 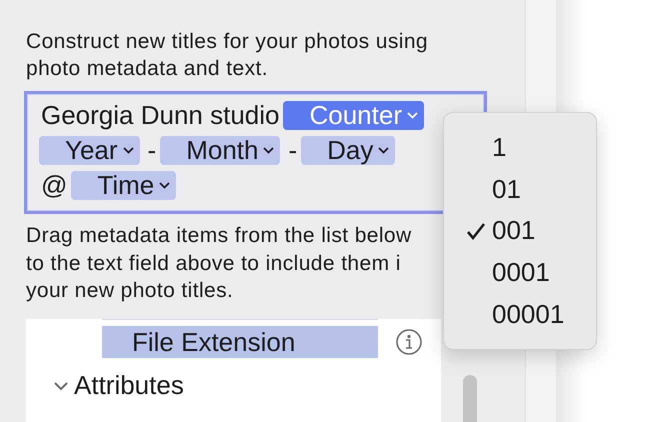 I want to click on metadata-token: Counter, so click(x=353, y=115).